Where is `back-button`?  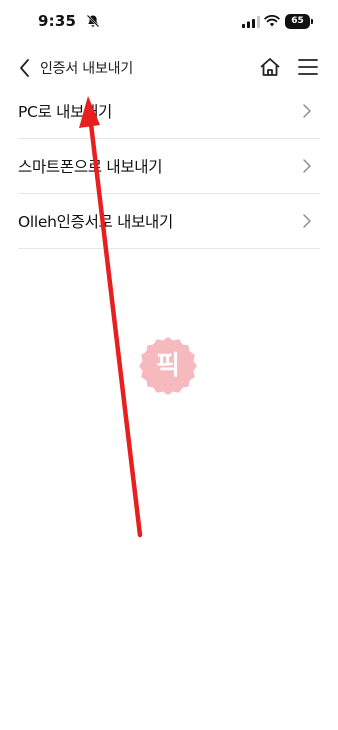
back-button is located at coordinates (26, 68).